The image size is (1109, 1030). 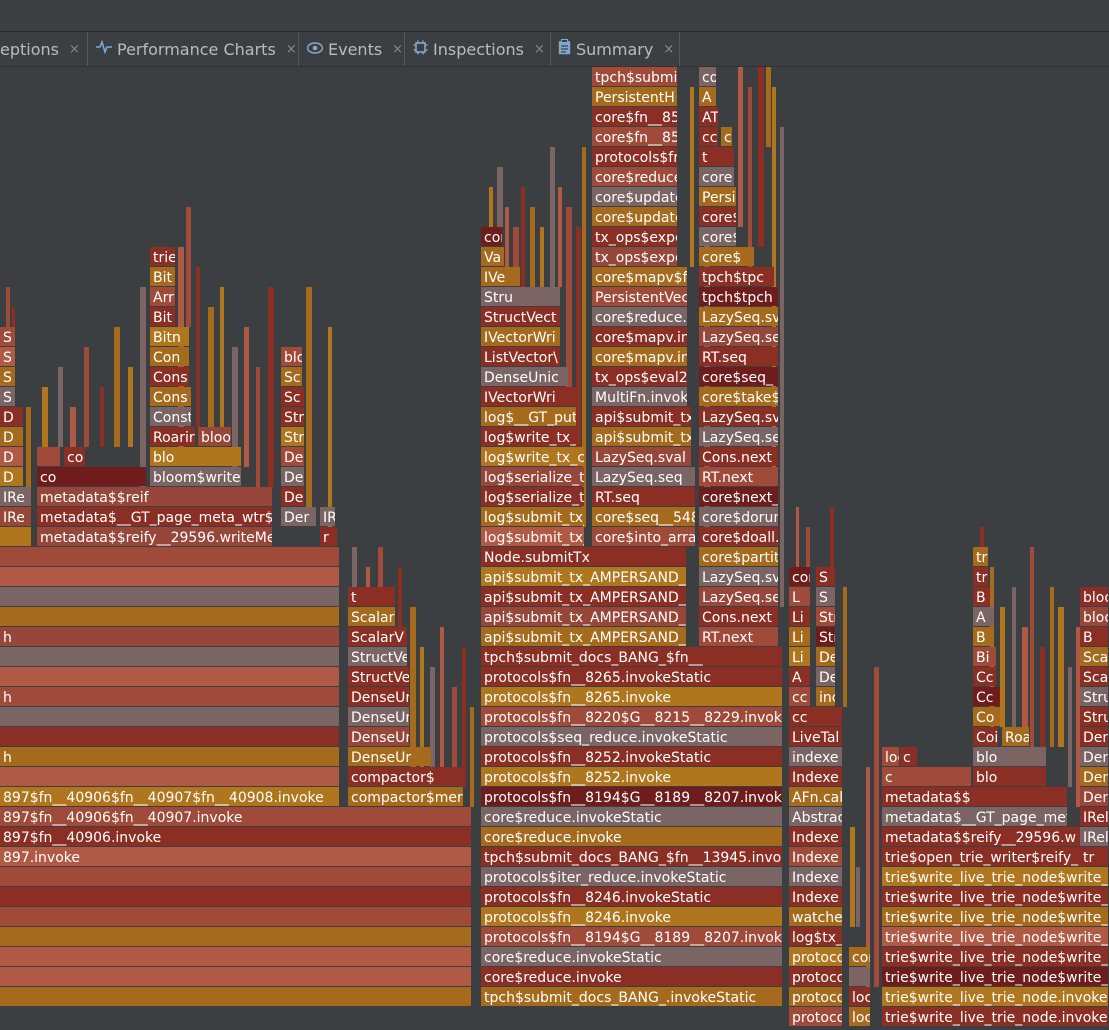 I want to click on flame-frame: tpch$submit_docs_BANG_.invokeStatic, so click(x=631, y=996).